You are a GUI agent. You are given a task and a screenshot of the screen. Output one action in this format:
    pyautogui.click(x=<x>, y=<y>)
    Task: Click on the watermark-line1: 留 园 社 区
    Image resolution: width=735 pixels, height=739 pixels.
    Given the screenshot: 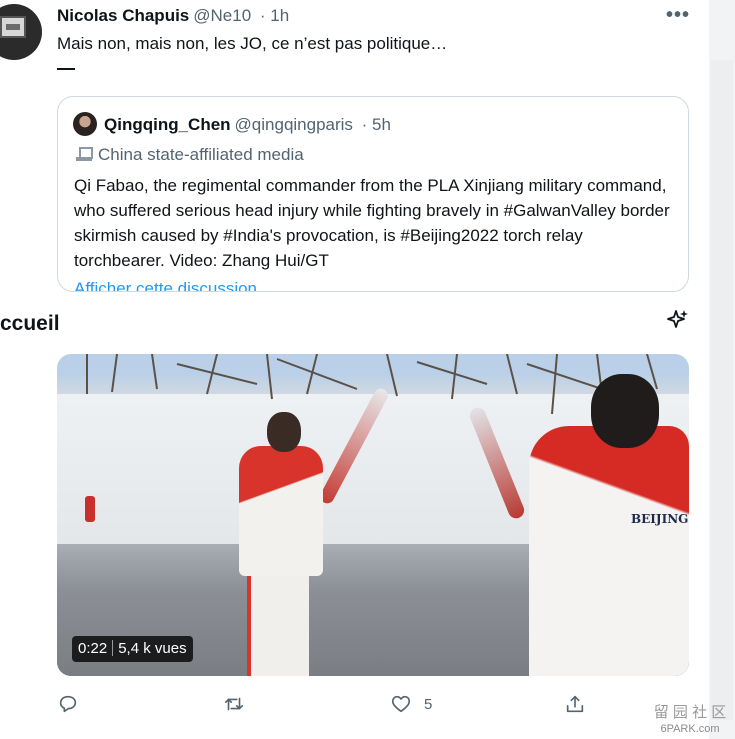 What is the action you would take?
    pyautogui.click(x=690, y=712)
    